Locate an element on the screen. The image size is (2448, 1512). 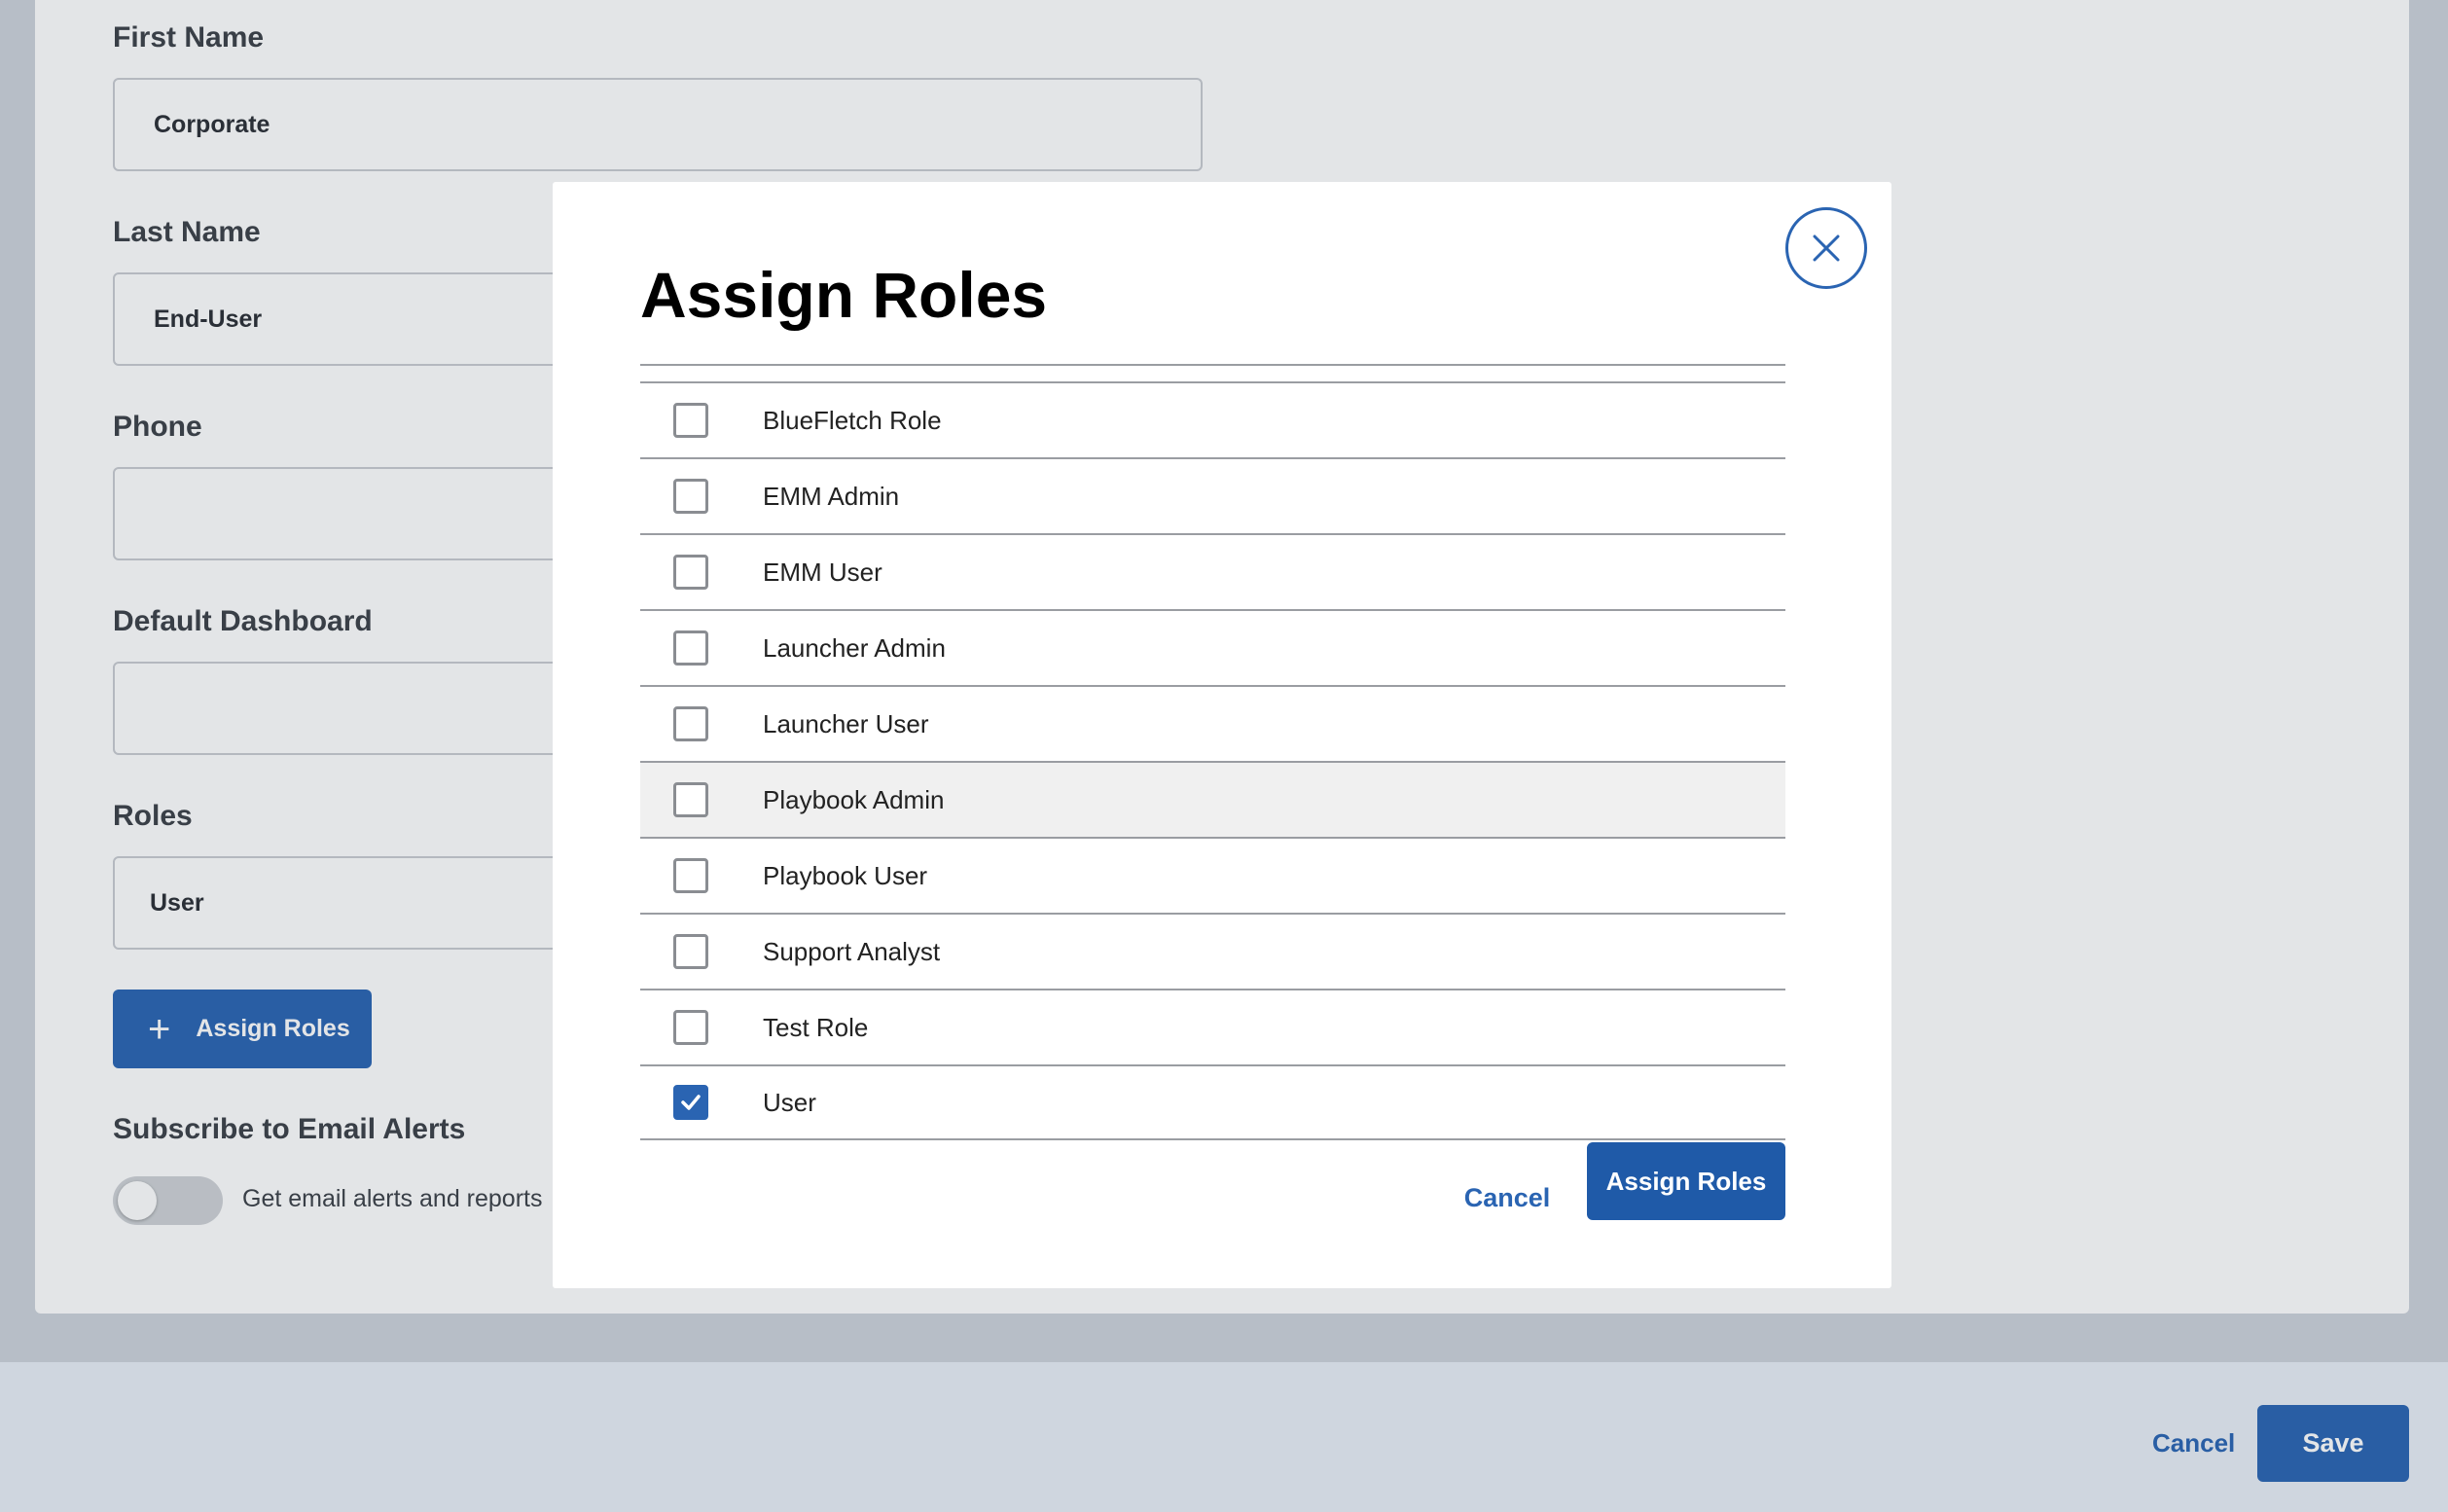
role-label: User is located at coordinates (789, 1102).